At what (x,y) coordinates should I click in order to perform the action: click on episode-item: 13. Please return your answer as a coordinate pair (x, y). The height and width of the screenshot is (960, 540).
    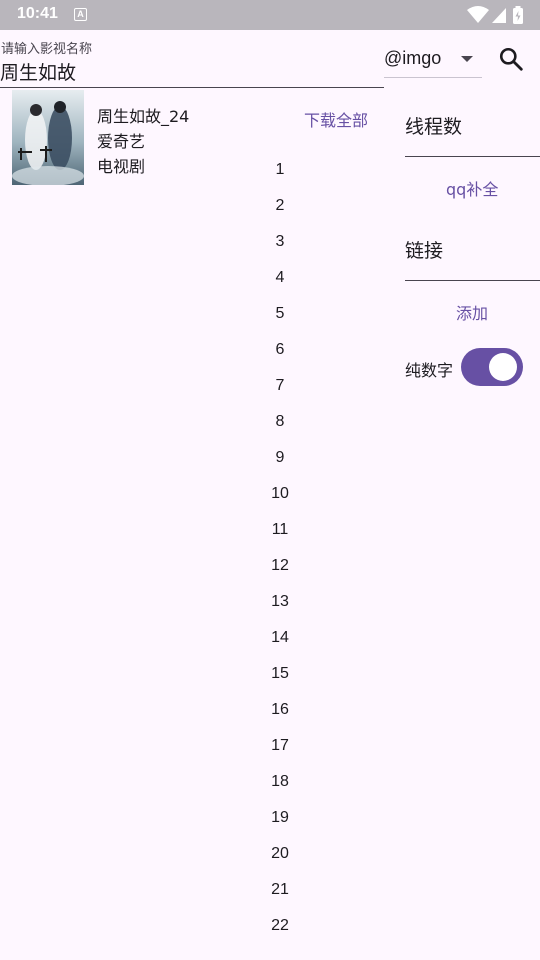
    Looking at the image, I should click on (280, 602).